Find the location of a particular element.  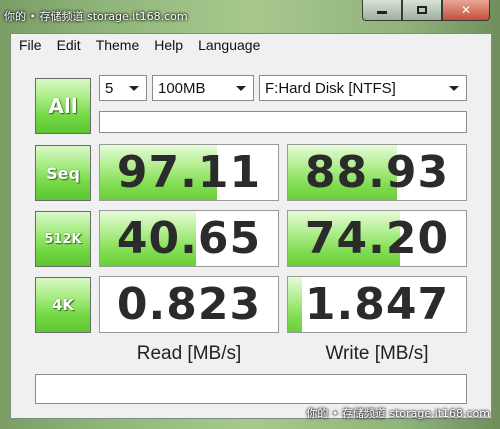

title-bar: 你的 • 存储频道 storage.it168.com ✕ is located at coordinates (250, 15).